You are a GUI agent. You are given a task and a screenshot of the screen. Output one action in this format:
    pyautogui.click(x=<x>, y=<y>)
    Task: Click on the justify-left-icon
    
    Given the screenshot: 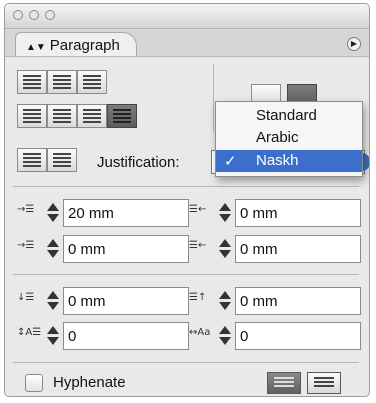 What is the action you would take?
    pyautogui.click(x=32, y=116)
    